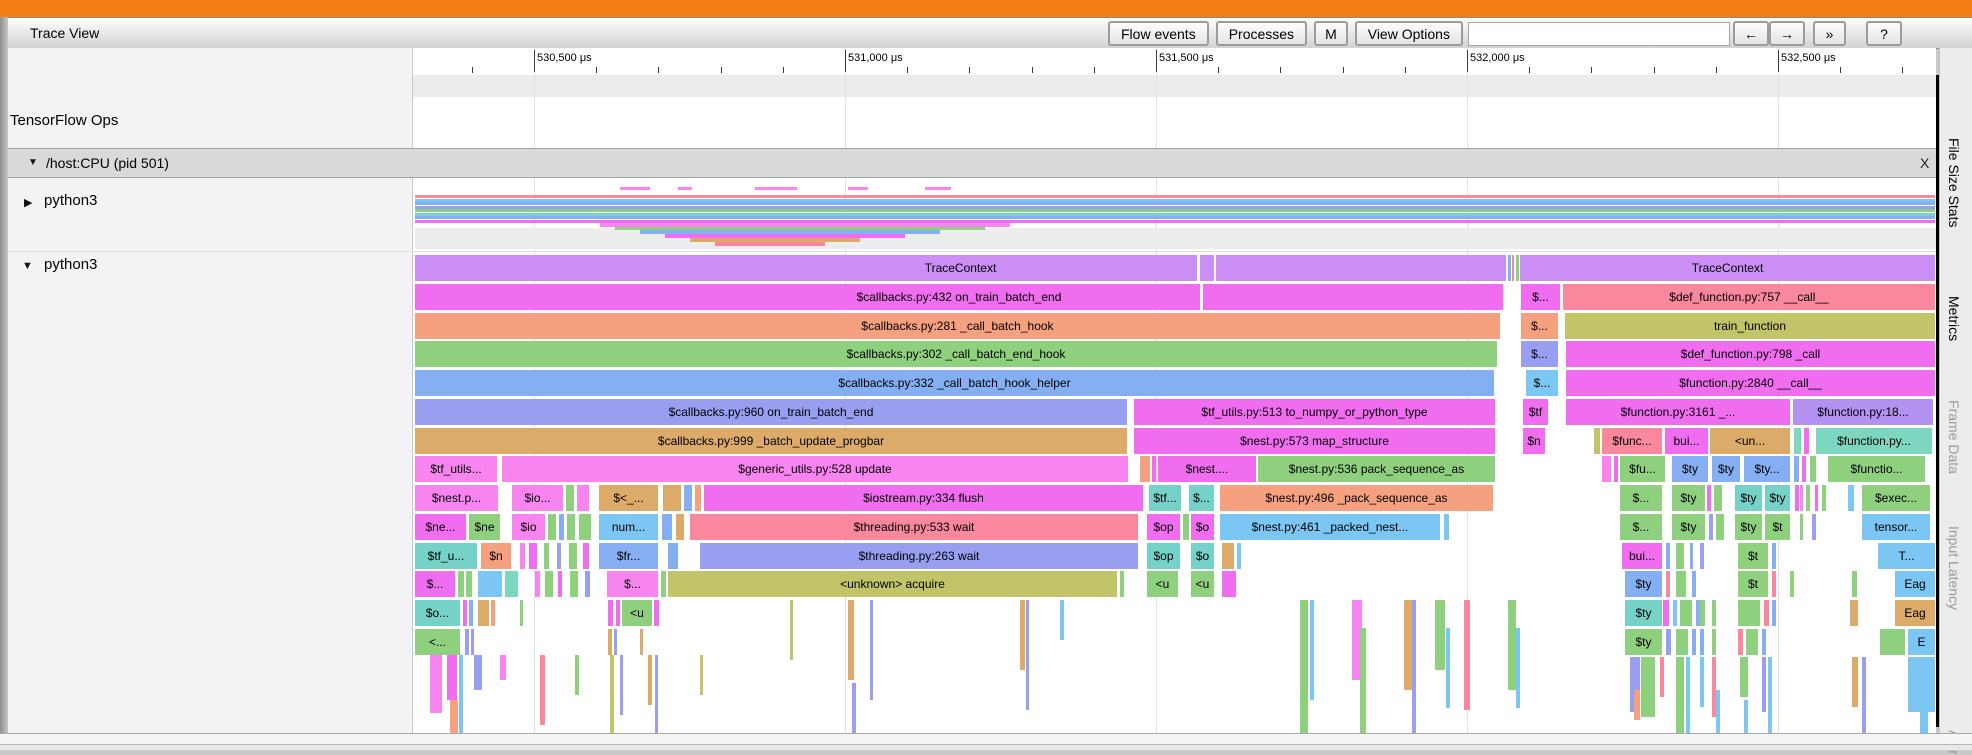 The image size is (1972, 755). What do you see at coordinates (914, 526) in the screenshot?
I see `trace-event: $threading.py:533 wait` at bounding box center [914, 526].